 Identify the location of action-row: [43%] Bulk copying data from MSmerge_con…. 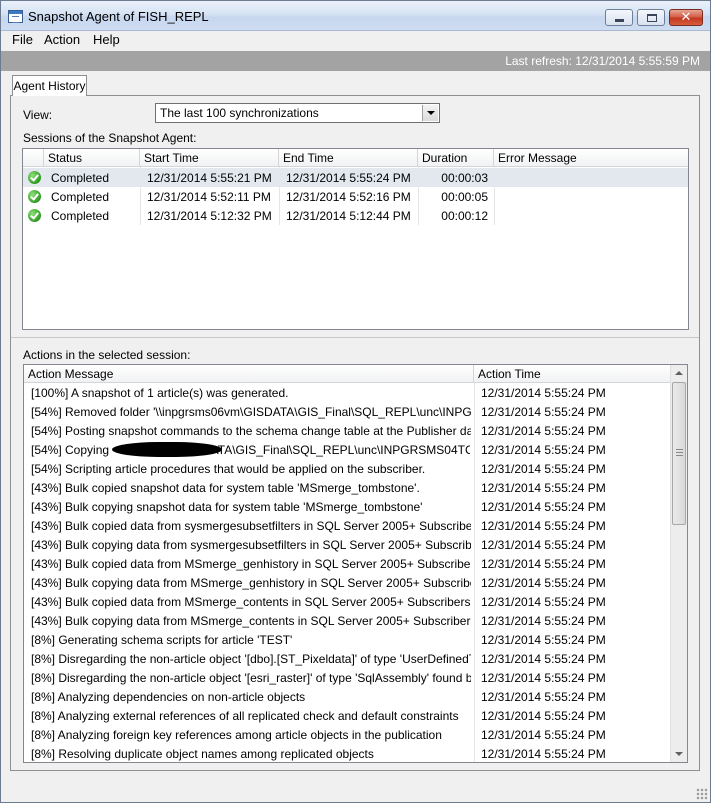
(347, 620).